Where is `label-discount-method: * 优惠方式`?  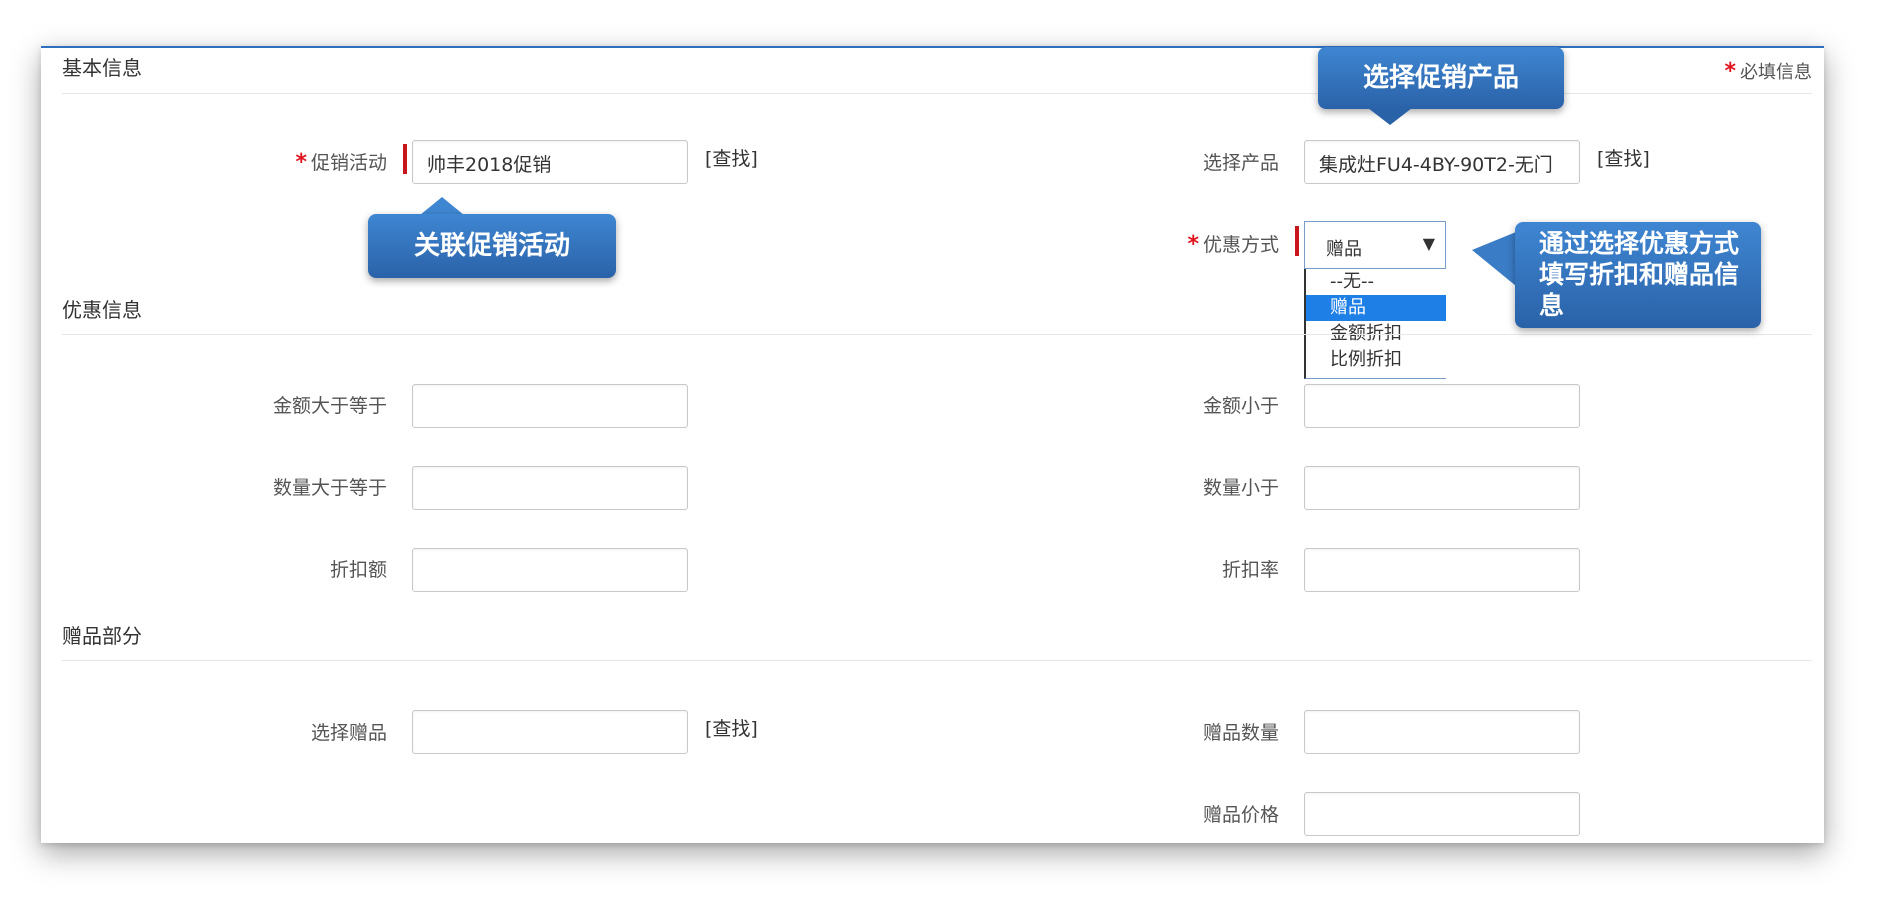
label-discount-method: * 优惠方式 is located at coordinates (1233, 244).